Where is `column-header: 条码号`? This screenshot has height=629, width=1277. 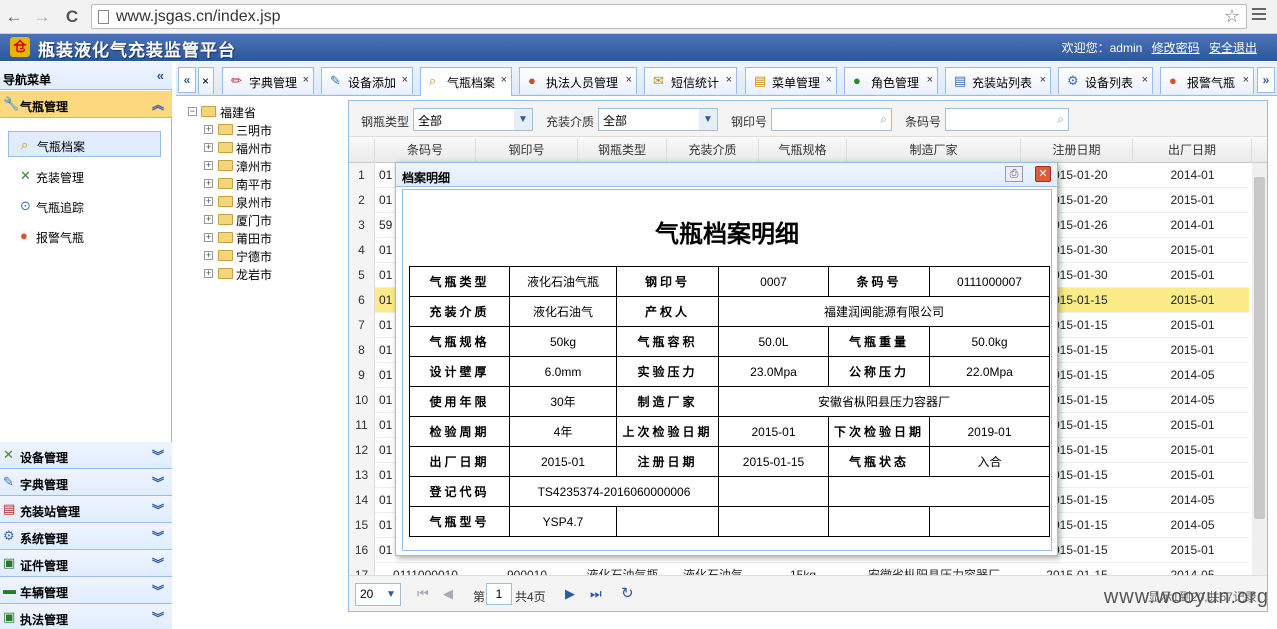
column-header: 条码号 is located at coordinates (425, 150).